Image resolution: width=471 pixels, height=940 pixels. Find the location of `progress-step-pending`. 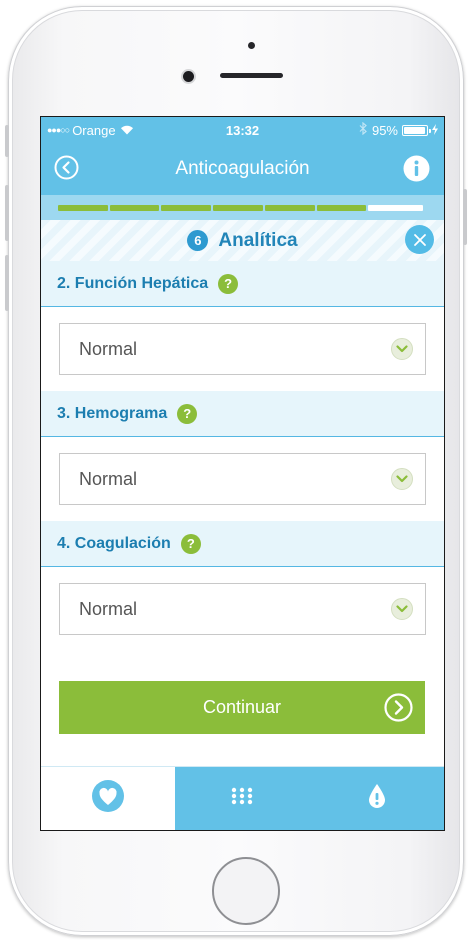

progress-step-pending is located at coordinates (395, 207).